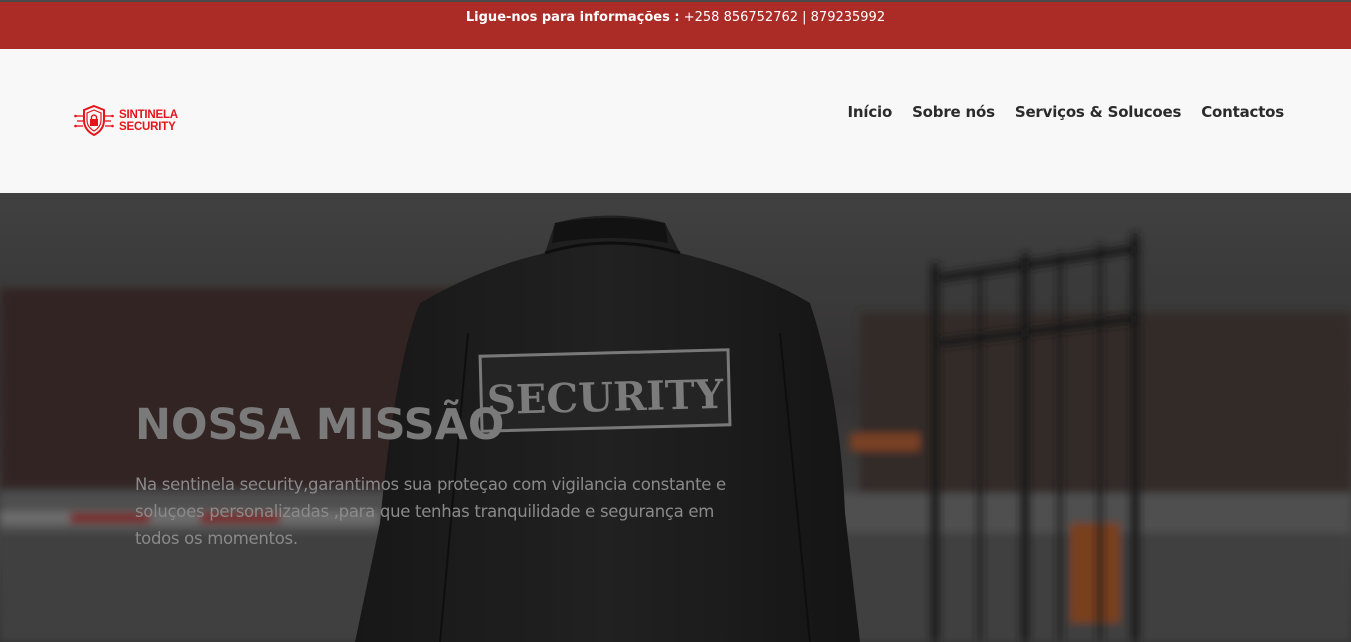 This screenshot has height=642, width=1351. Describe the element at coordinates (148, 115) in the screenshot. I see `logo-line-1: SINTINELA` at that location.